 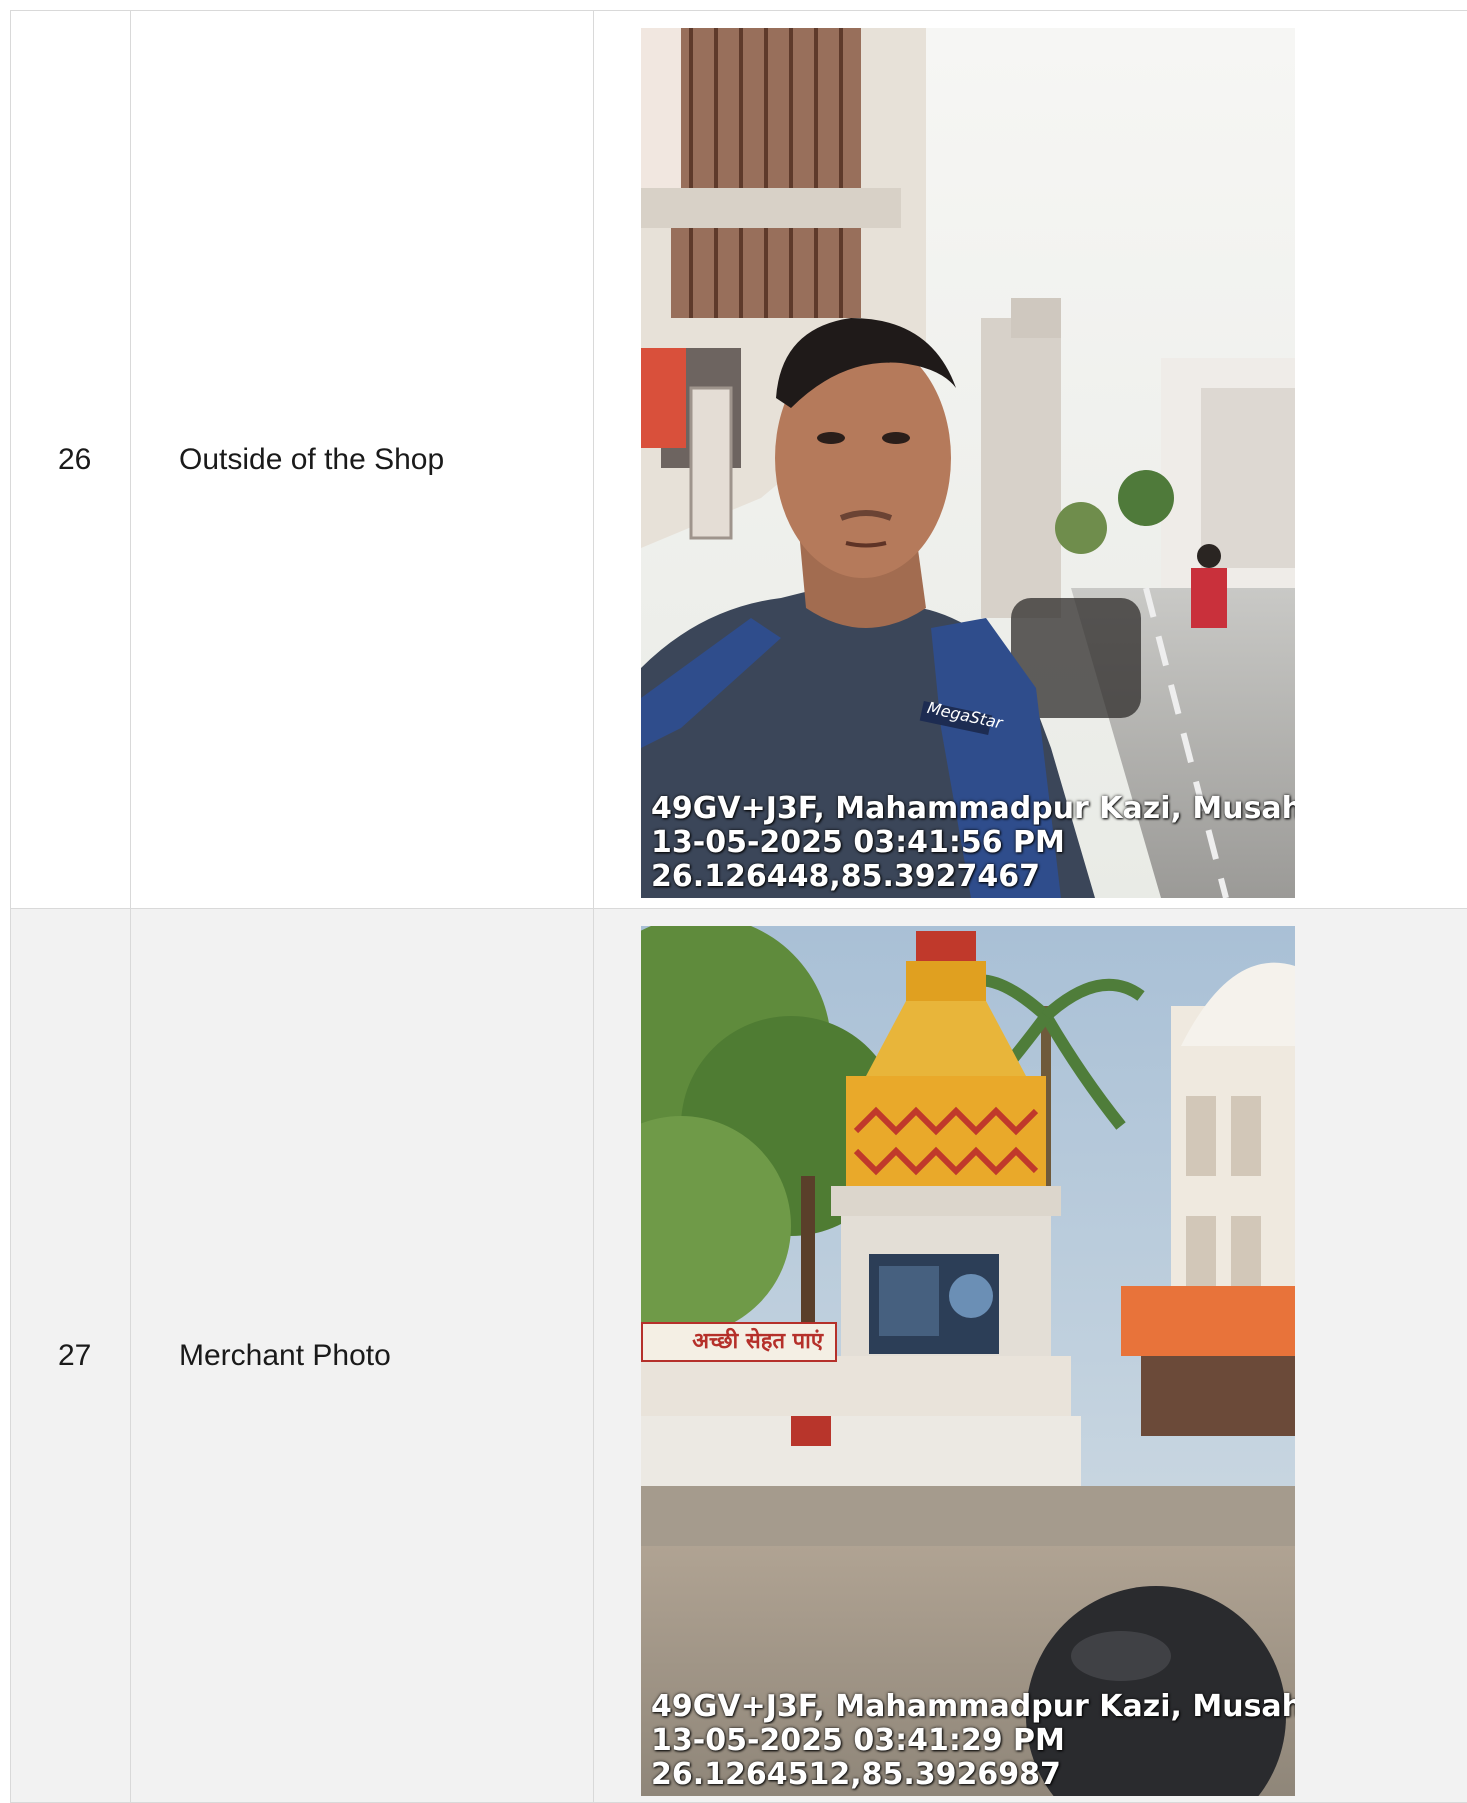 I want to click on stamp-datetime: 13-05-2025 03:41:56 PM, so click(x=973, y=843).